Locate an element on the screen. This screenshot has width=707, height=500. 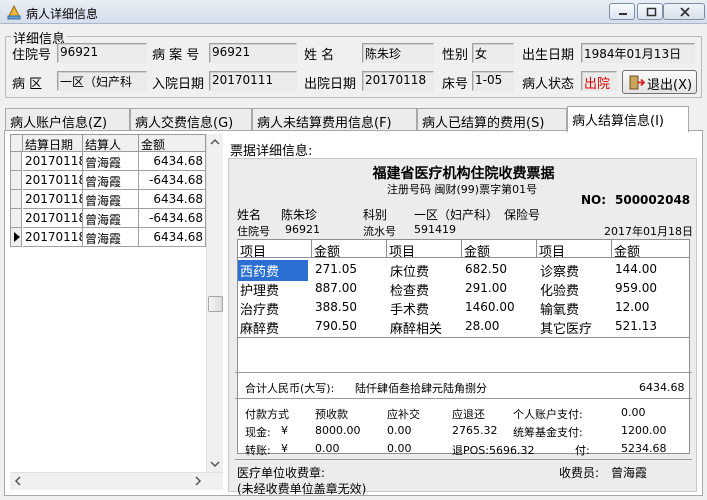
minimize-button is located at coordinates (622, 11).